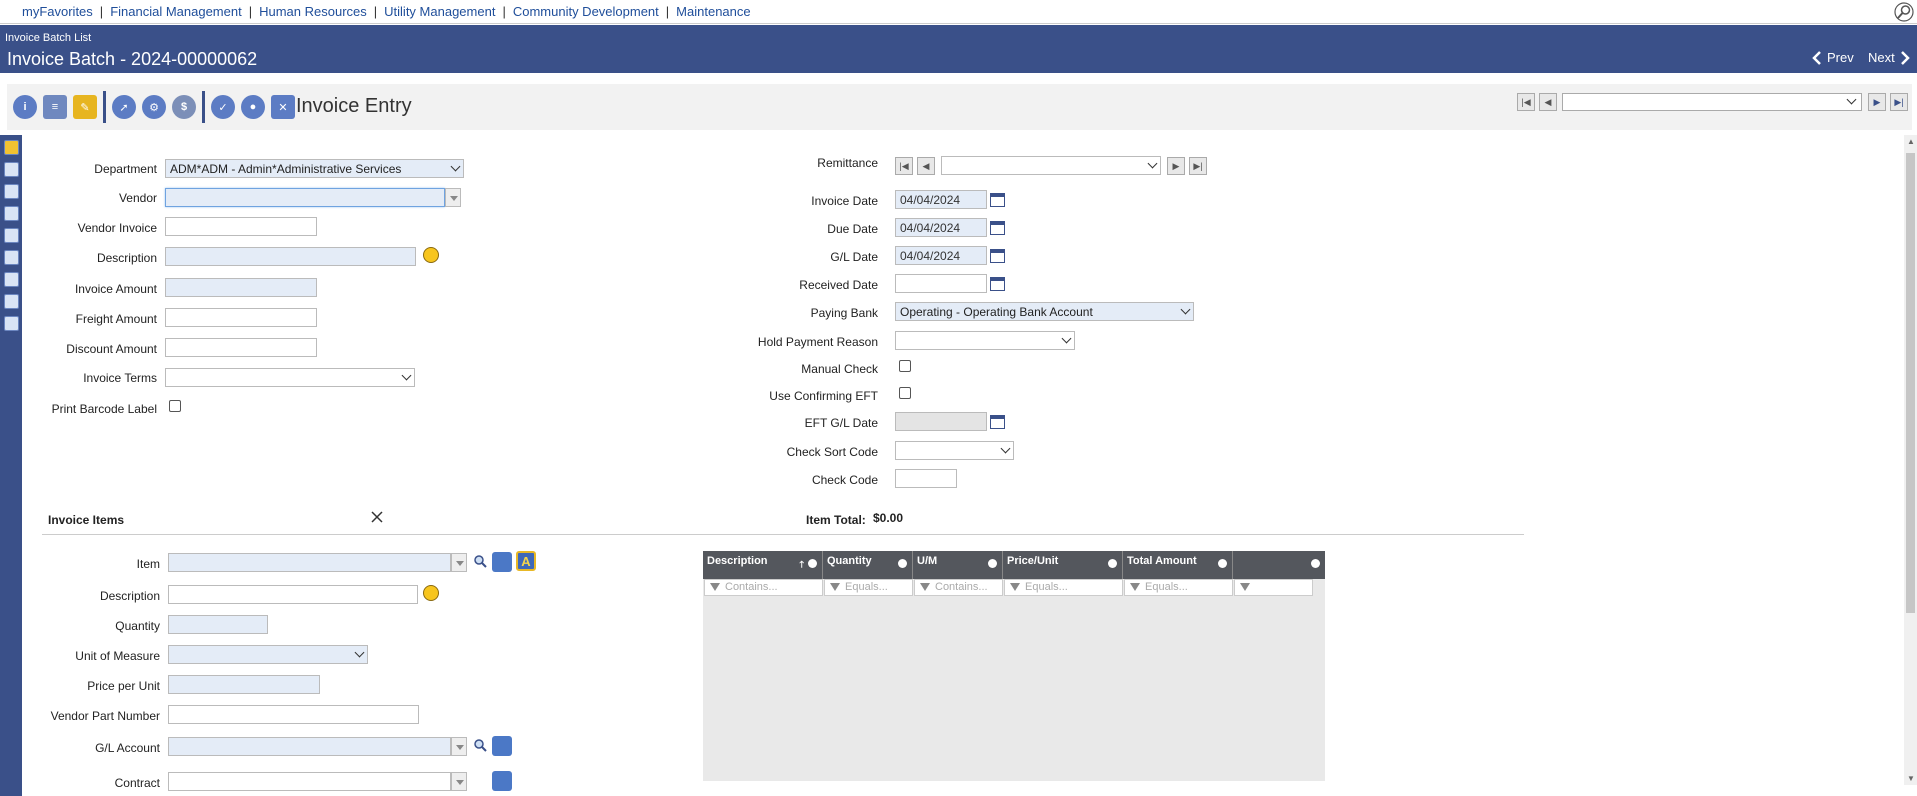 This screenshot has width=1917, height=796. What do you see at coordinates (309, 746) in the screenshot?
I see `gl-account-input` at bounding box center [309, 746].